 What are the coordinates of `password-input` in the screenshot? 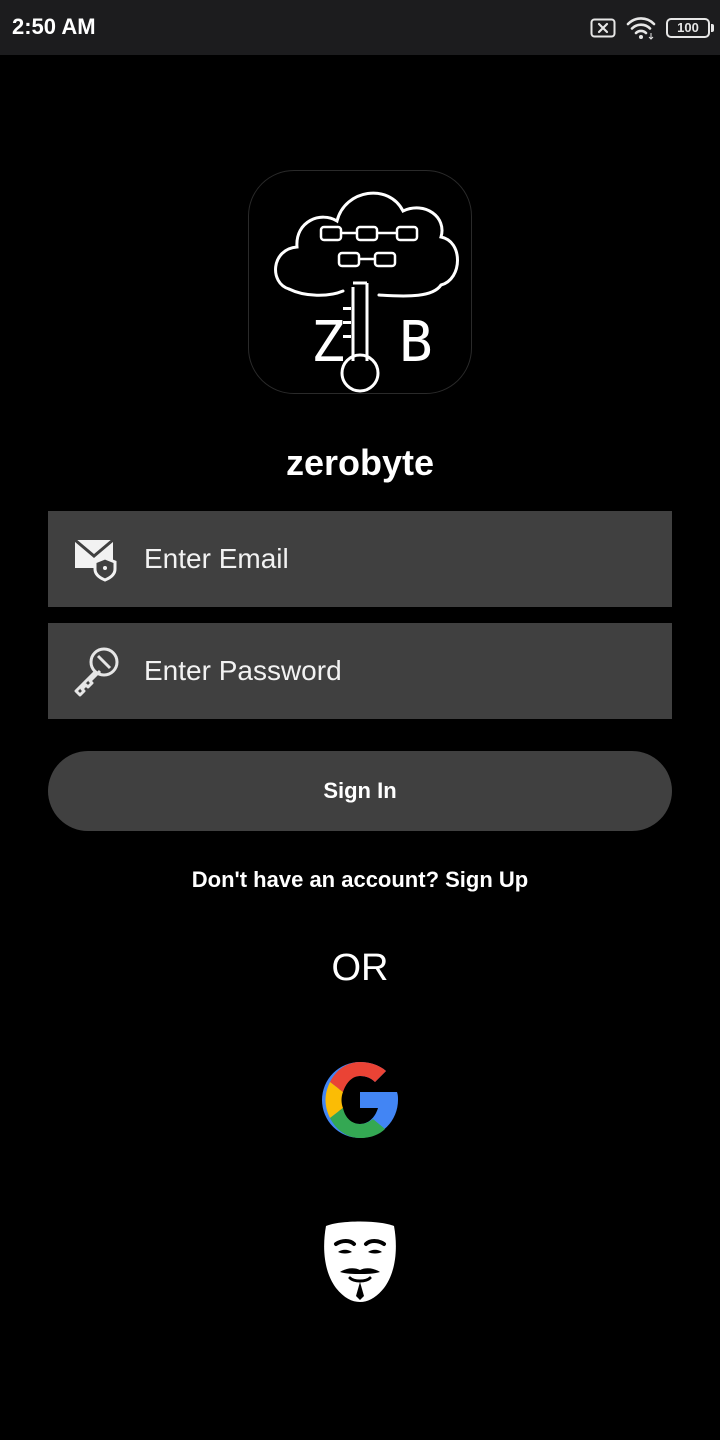 It's located at (399, 671).